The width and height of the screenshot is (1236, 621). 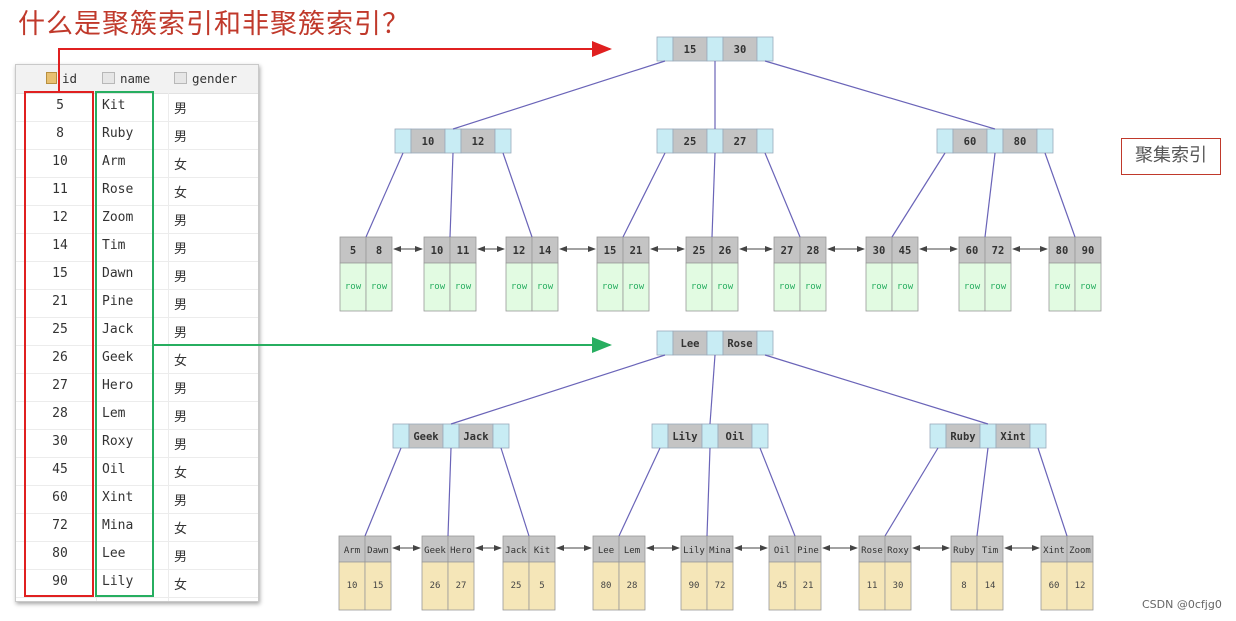 What do you see at coordinates (898, 551) in the screenshot?
I see `leaf-key: Roxy` at bounding box center [898, 551].